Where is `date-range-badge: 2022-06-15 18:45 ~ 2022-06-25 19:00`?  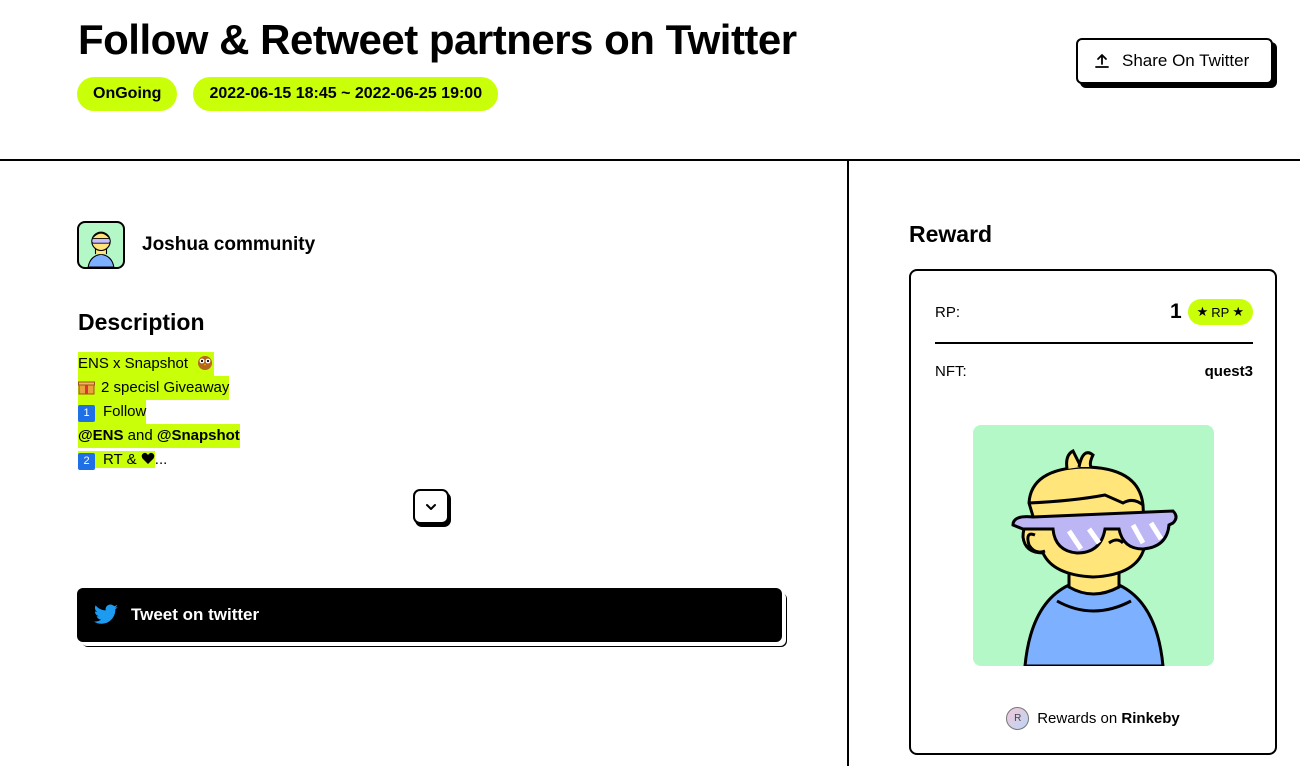 date-range-badge: 2022-06-15 18:45 ~ 2022-06-25 19:00 is located at coordinates (346, 94).